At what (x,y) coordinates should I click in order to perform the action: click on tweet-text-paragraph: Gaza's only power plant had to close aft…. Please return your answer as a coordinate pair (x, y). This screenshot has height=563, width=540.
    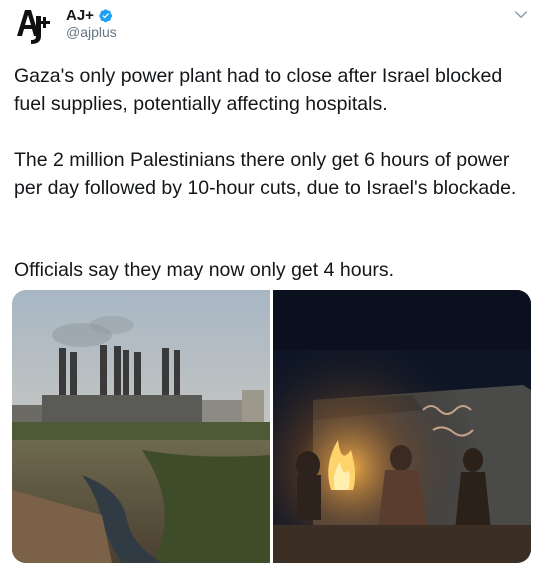
    Looking at the image, I should click on (258, 90).